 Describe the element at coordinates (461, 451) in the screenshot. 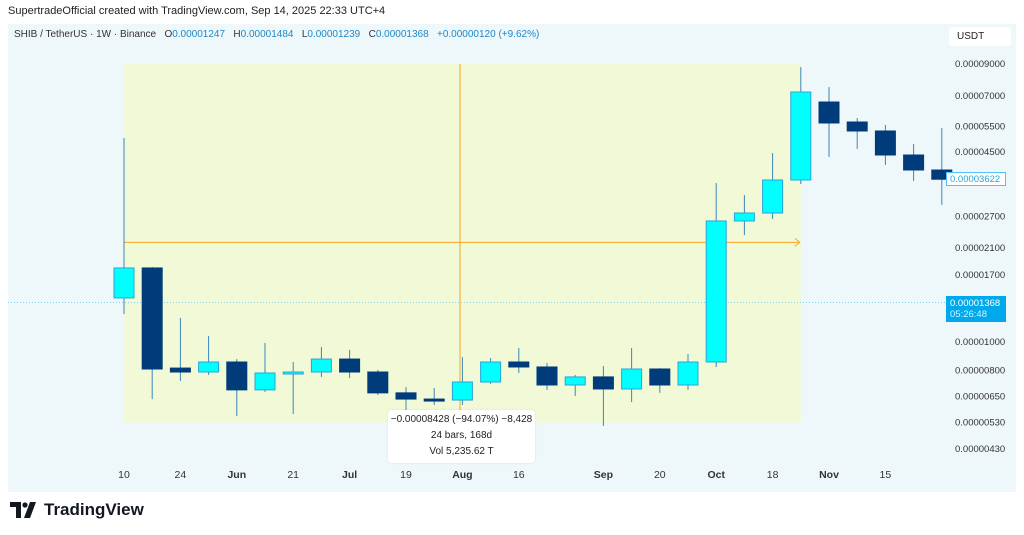

I see `measure-volume: Vol 5,235.62 T` at that location.